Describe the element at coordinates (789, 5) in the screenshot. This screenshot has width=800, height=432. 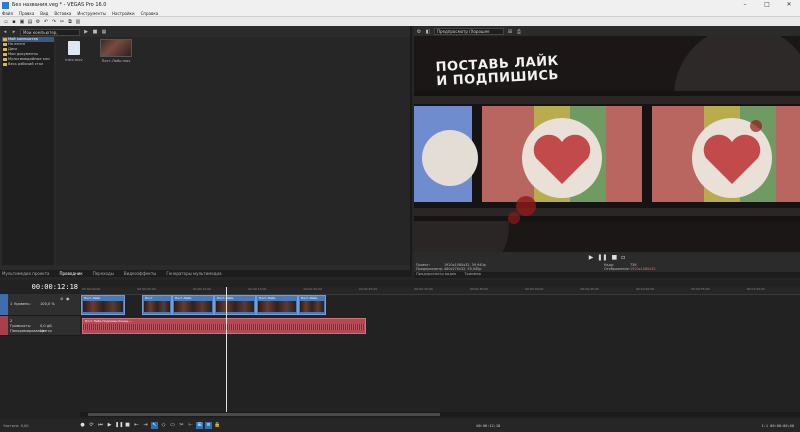
I see `close-button: ✕` at that location.